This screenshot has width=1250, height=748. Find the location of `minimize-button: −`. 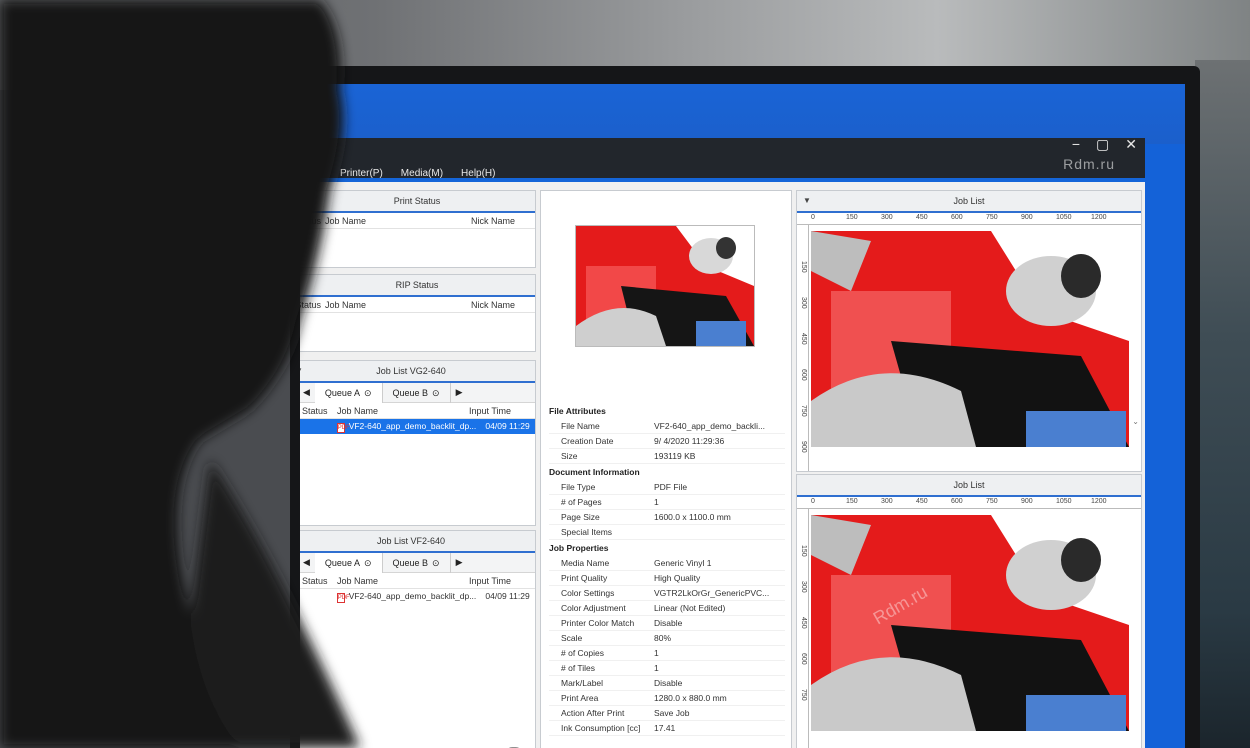

minimize-button: − is located at coordinates (1076, 144).